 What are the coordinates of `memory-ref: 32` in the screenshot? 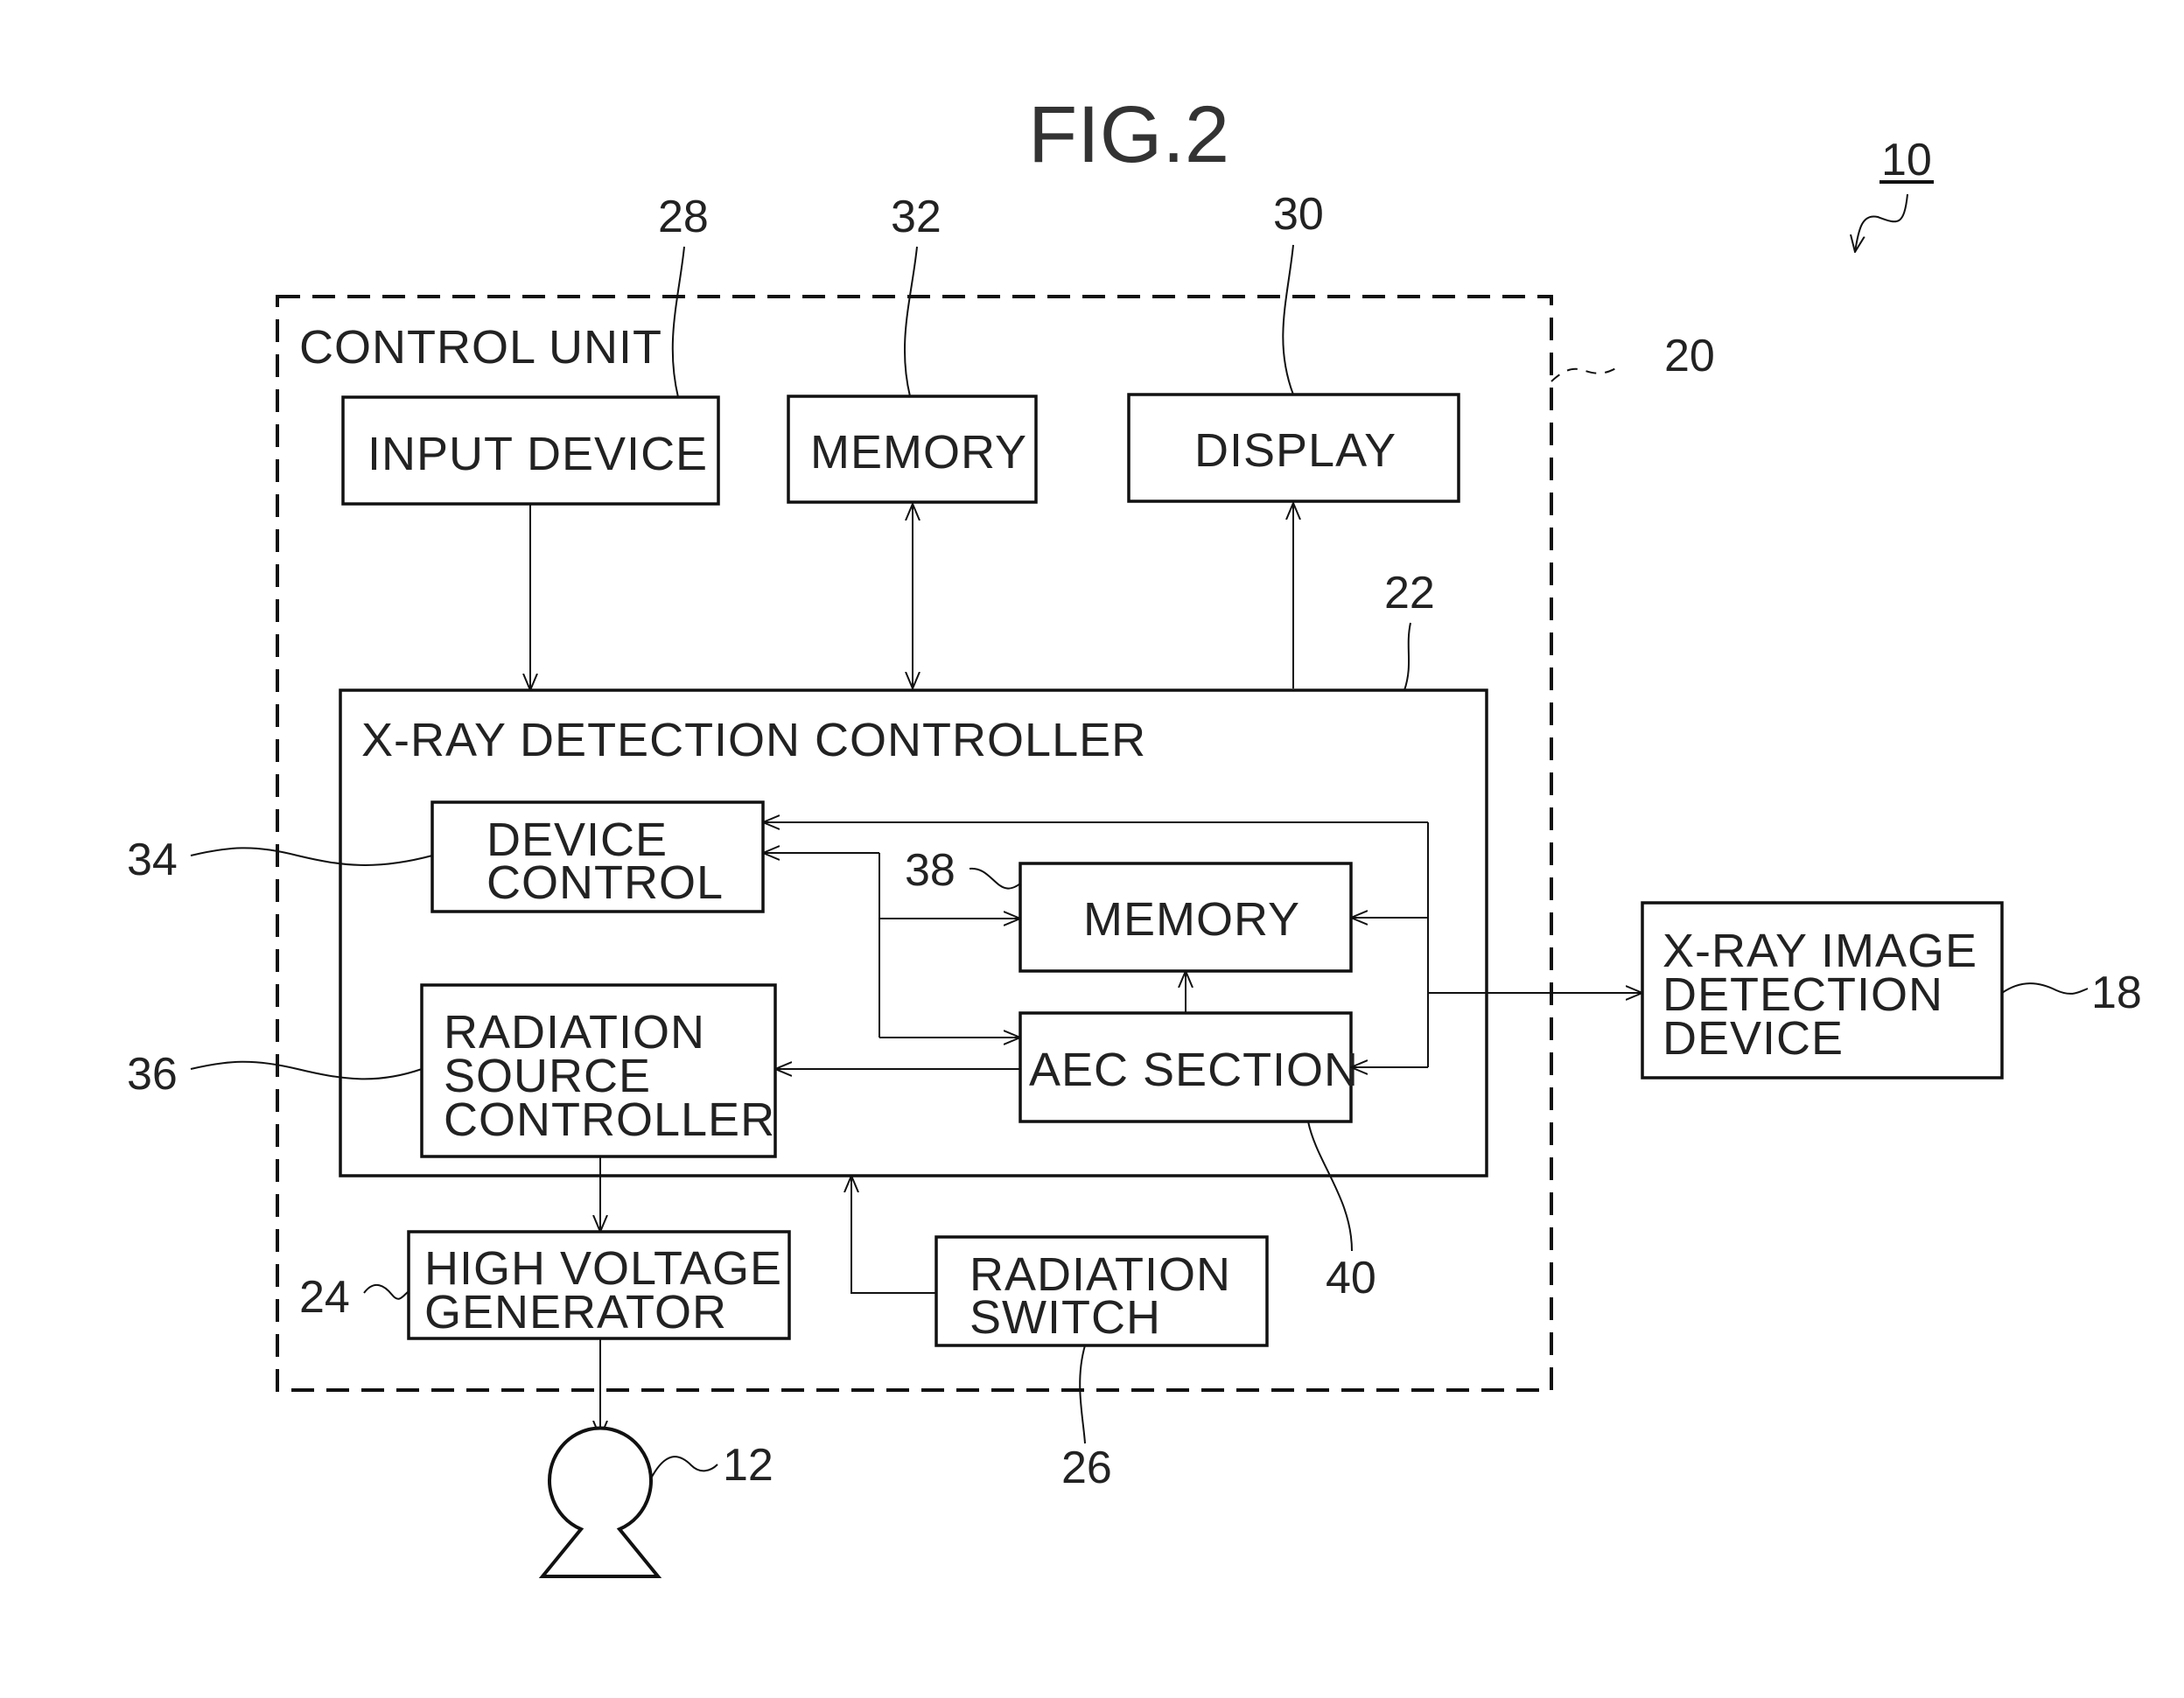 It's located at (916, 217).